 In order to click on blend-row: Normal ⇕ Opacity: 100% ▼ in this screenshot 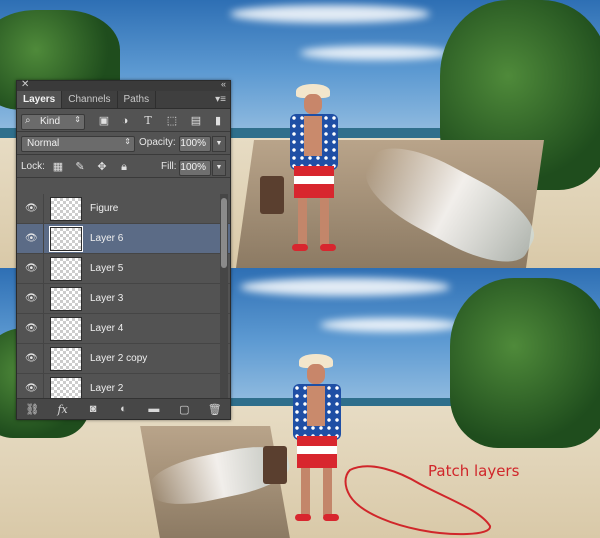, I will do `click(123, 143)`.